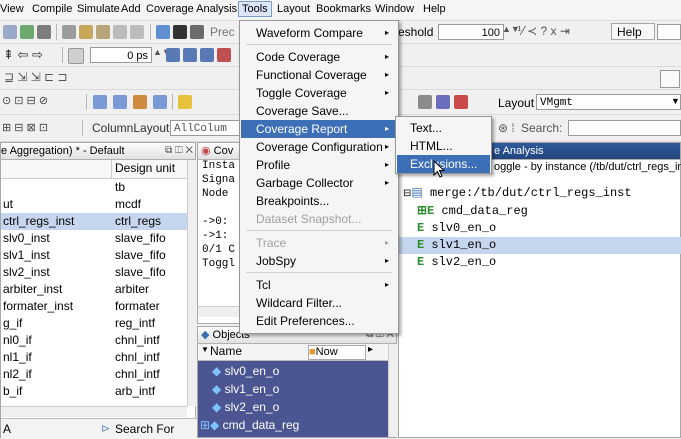  Describe the element at coordinates (121, 55) in the screenshot. I see `run-length-input: 0 ps` at that location.